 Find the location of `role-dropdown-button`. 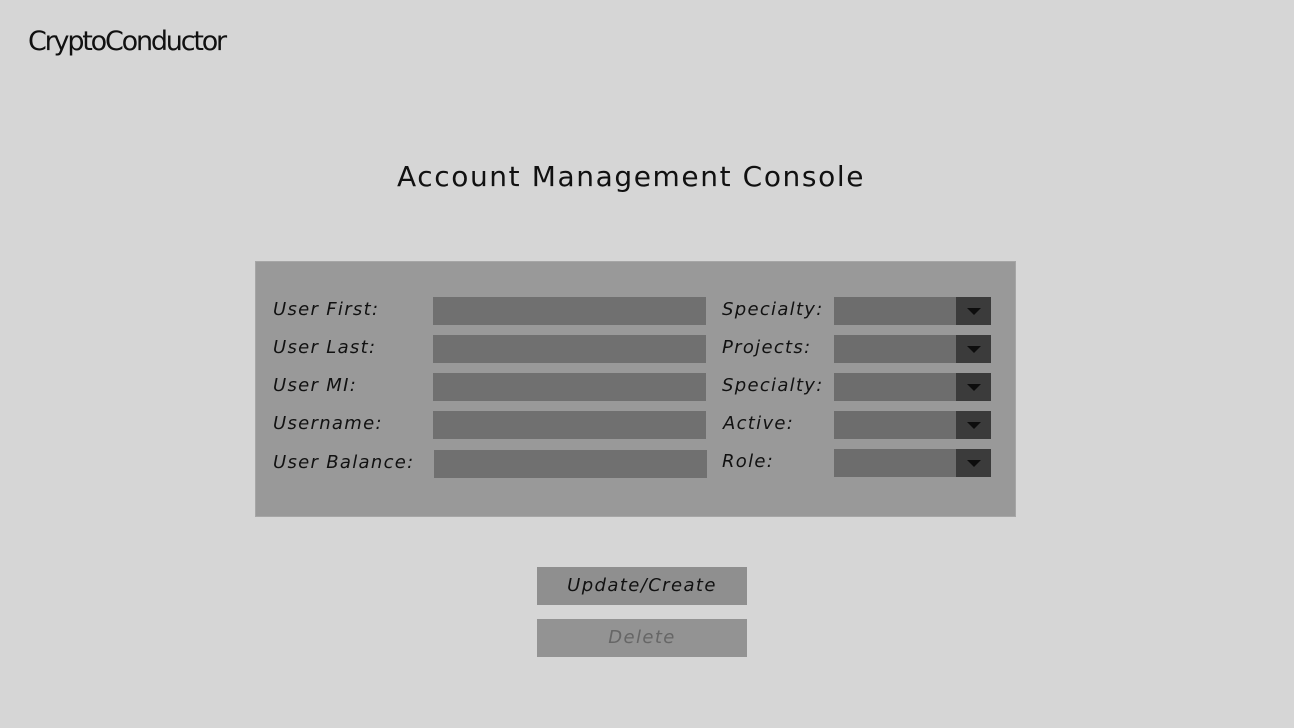

role-dropdown-button is located at coordinates (973, 463).